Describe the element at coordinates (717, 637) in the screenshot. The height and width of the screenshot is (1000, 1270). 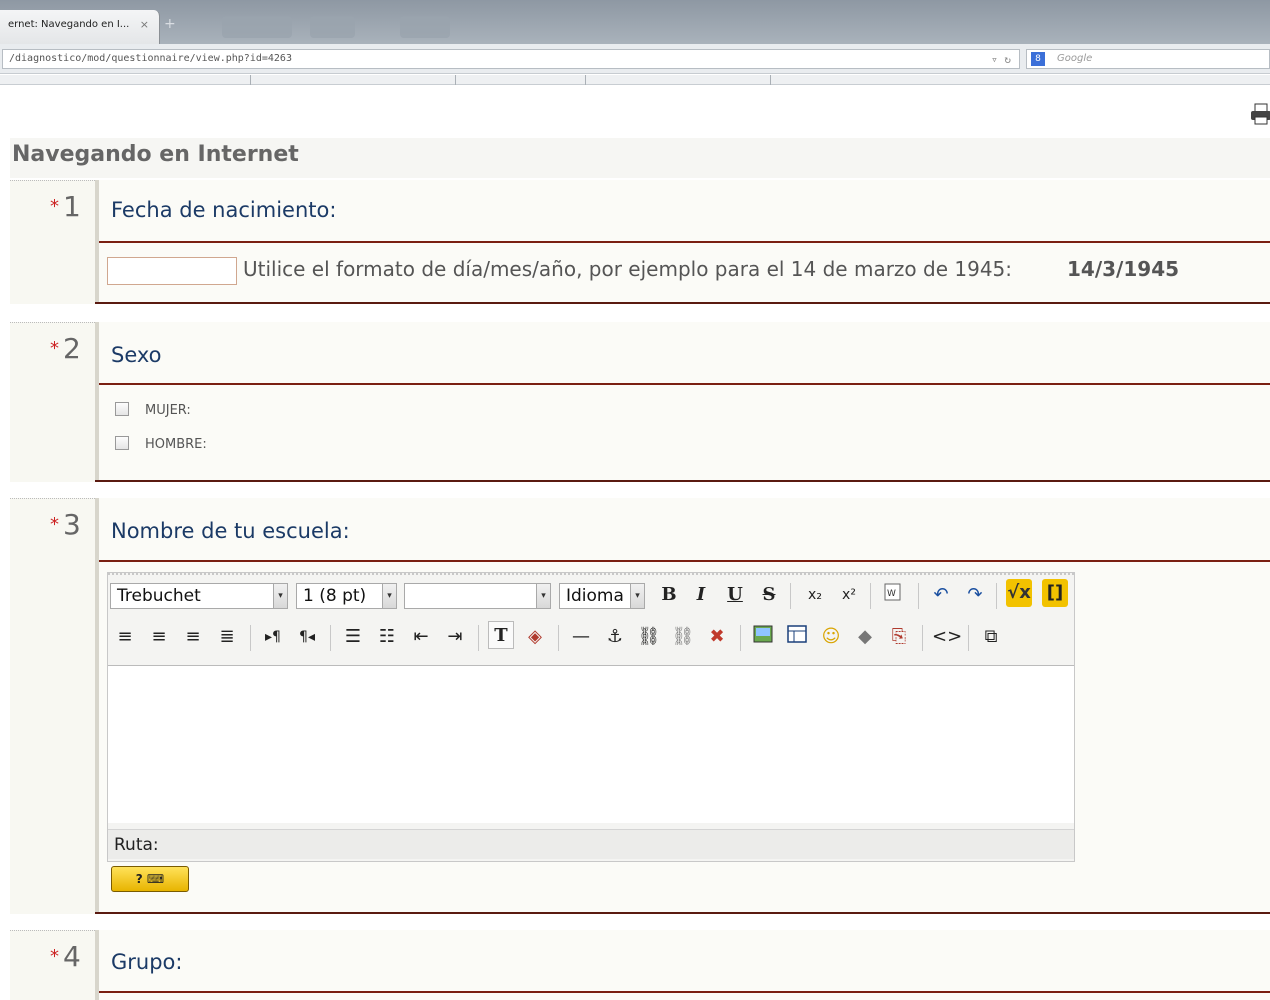
I see `remove-link-icon: ✖` at that location.